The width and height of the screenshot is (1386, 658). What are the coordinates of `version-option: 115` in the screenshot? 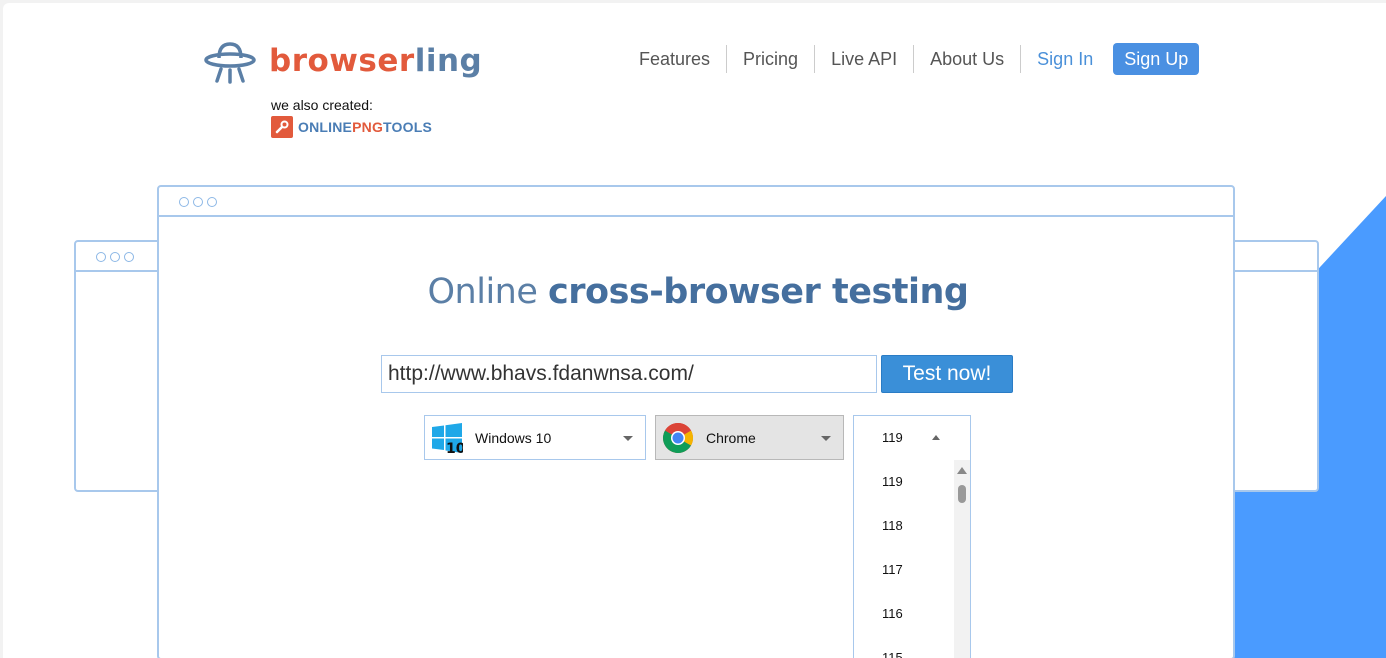 It's located at (904, 647).